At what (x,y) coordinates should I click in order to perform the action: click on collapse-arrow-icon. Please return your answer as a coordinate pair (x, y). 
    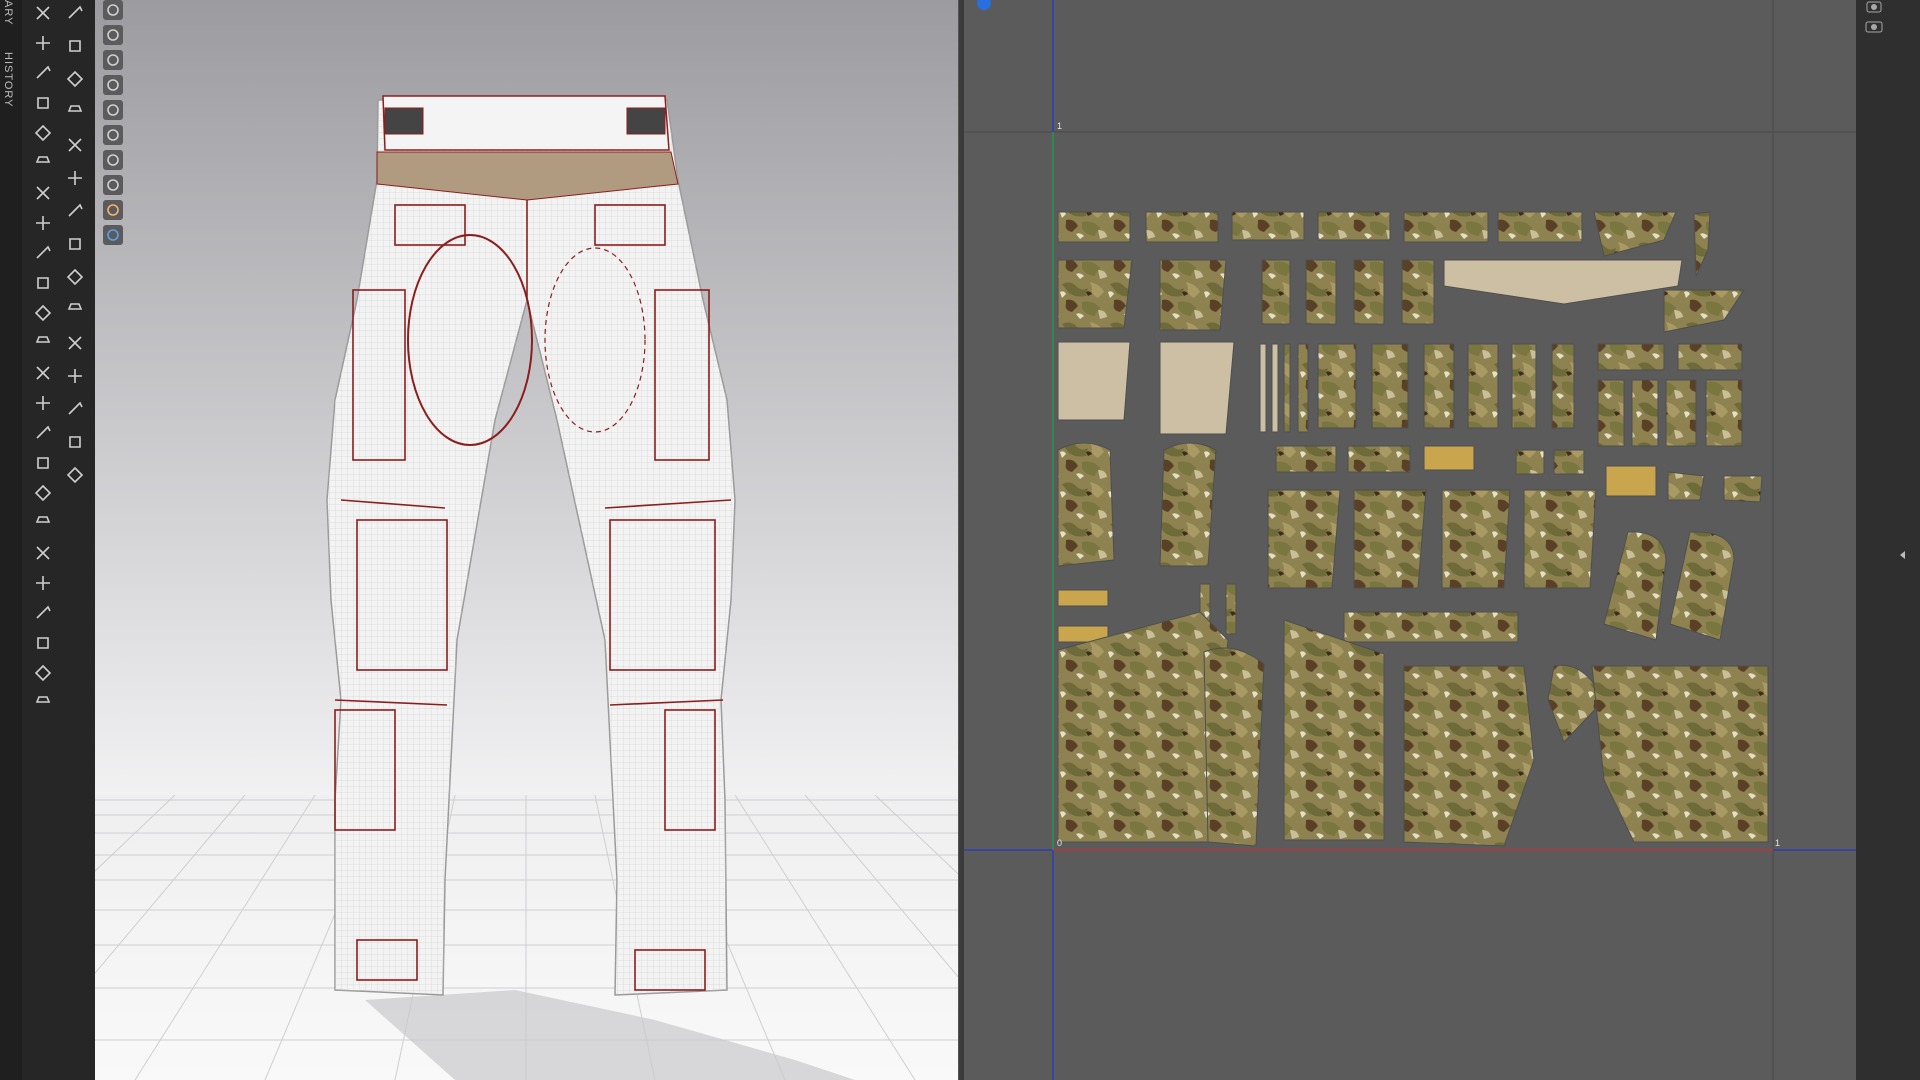
    Looking at the image, I should click on (1903, 555).